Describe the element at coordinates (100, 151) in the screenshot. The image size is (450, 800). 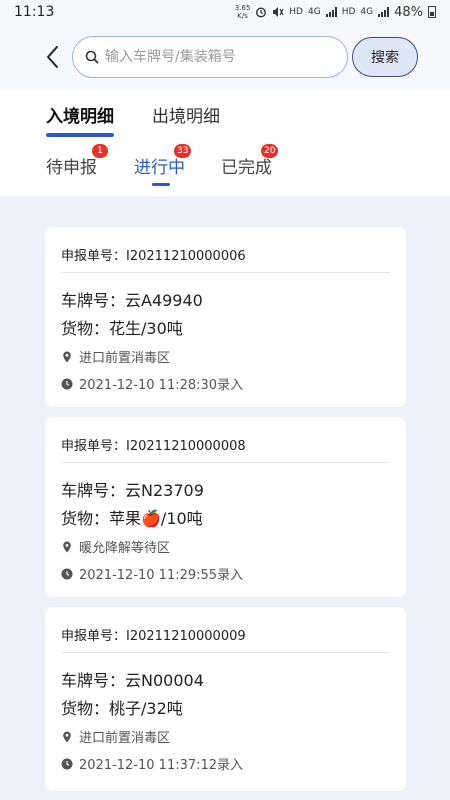
I see `subtab-pending-badge: 1` at that location.